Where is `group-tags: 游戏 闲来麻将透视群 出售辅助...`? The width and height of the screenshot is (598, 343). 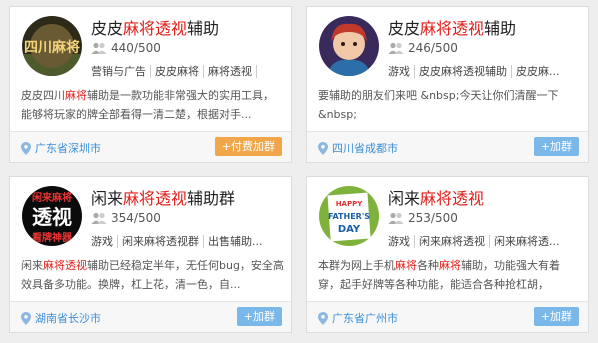 group-tags: 游戏 闲来麻将透视群 出售辅助... is located at coordinates (190, 241).